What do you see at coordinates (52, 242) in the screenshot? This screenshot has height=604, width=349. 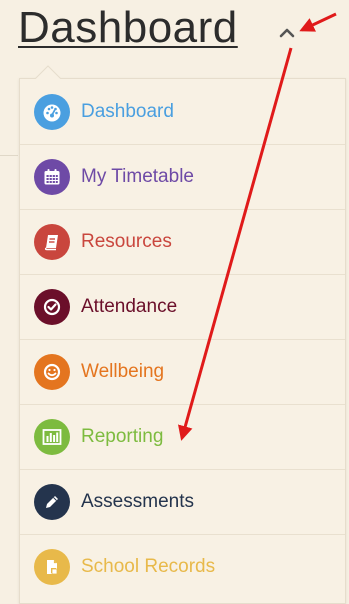 I see `book-icon` at bounding box center [52, 242].